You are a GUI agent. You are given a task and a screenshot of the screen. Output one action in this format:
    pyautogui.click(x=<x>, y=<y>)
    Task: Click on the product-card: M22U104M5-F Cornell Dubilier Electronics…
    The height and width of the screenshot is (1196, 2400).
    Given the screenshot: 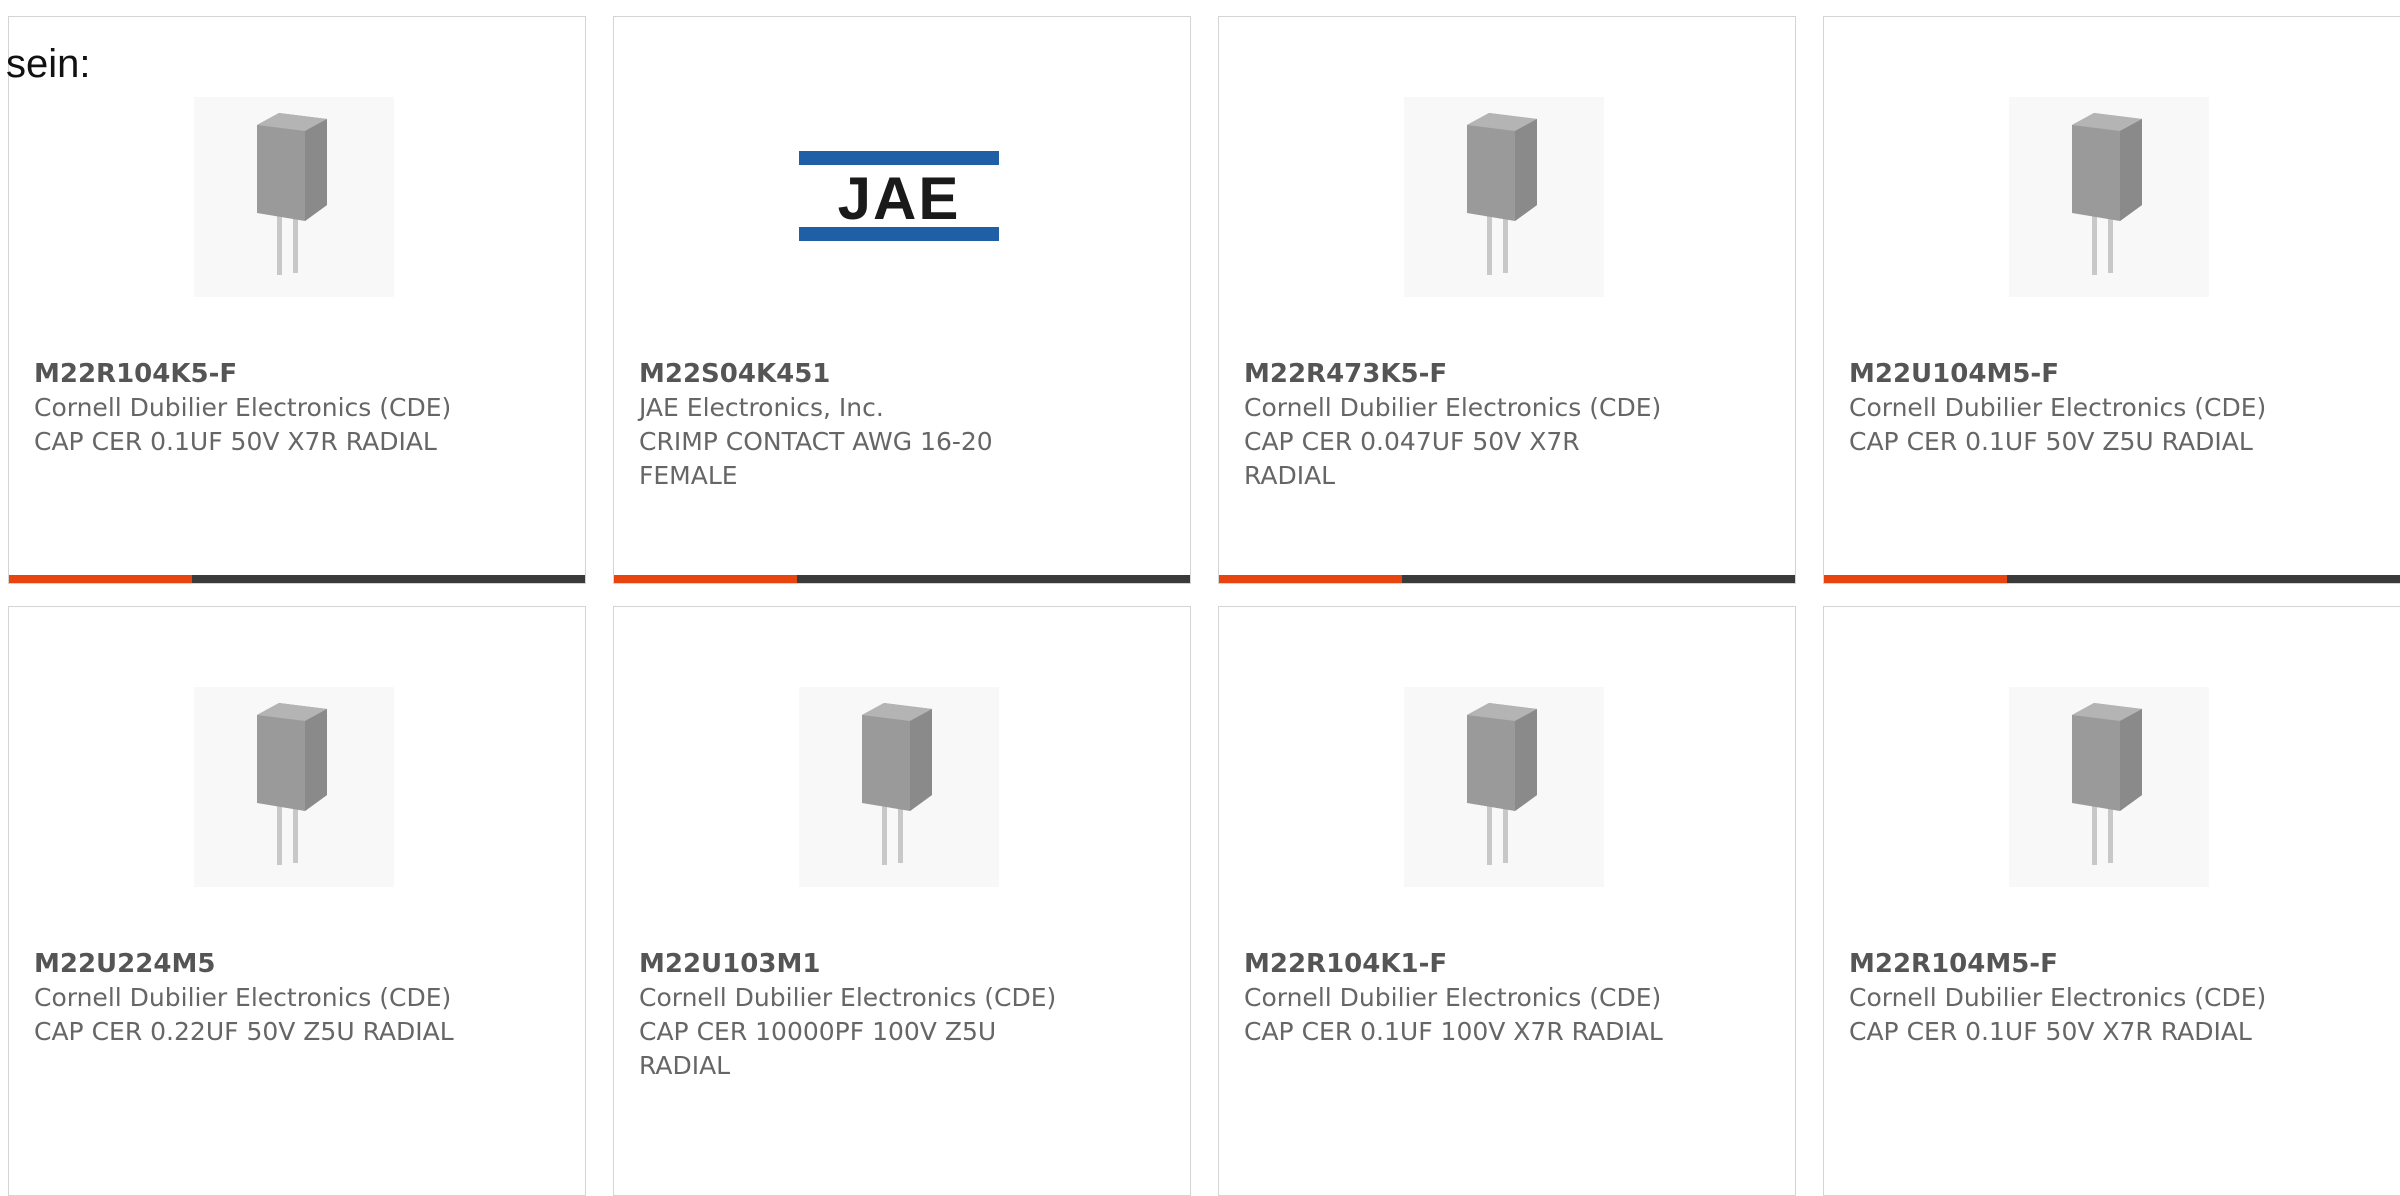 What is the action you would take?
    pyautogui.click(x=2111, y=300)
    